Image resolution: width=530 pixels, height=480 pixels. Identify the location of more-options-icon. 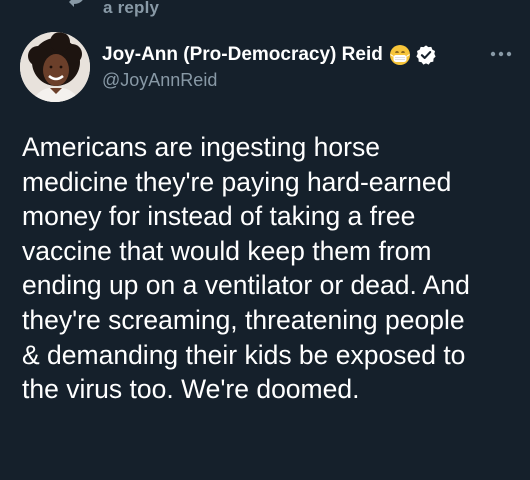
(501, 54).